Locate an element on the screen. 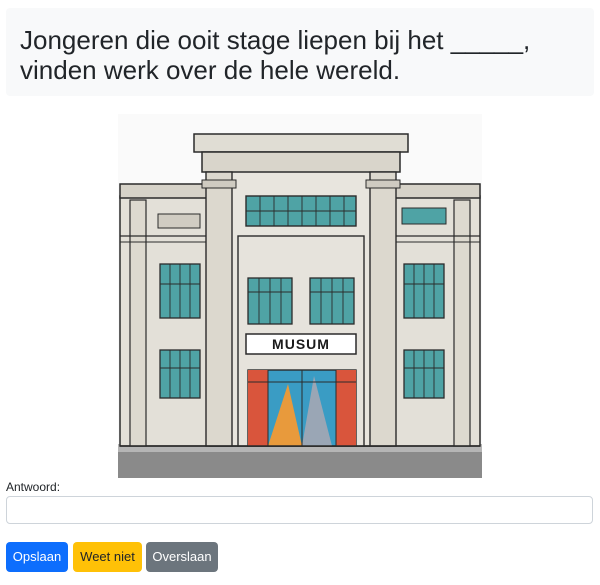 The width and height of the screenshot is (600, 585). answer-input is located at coordinates (299, 510).